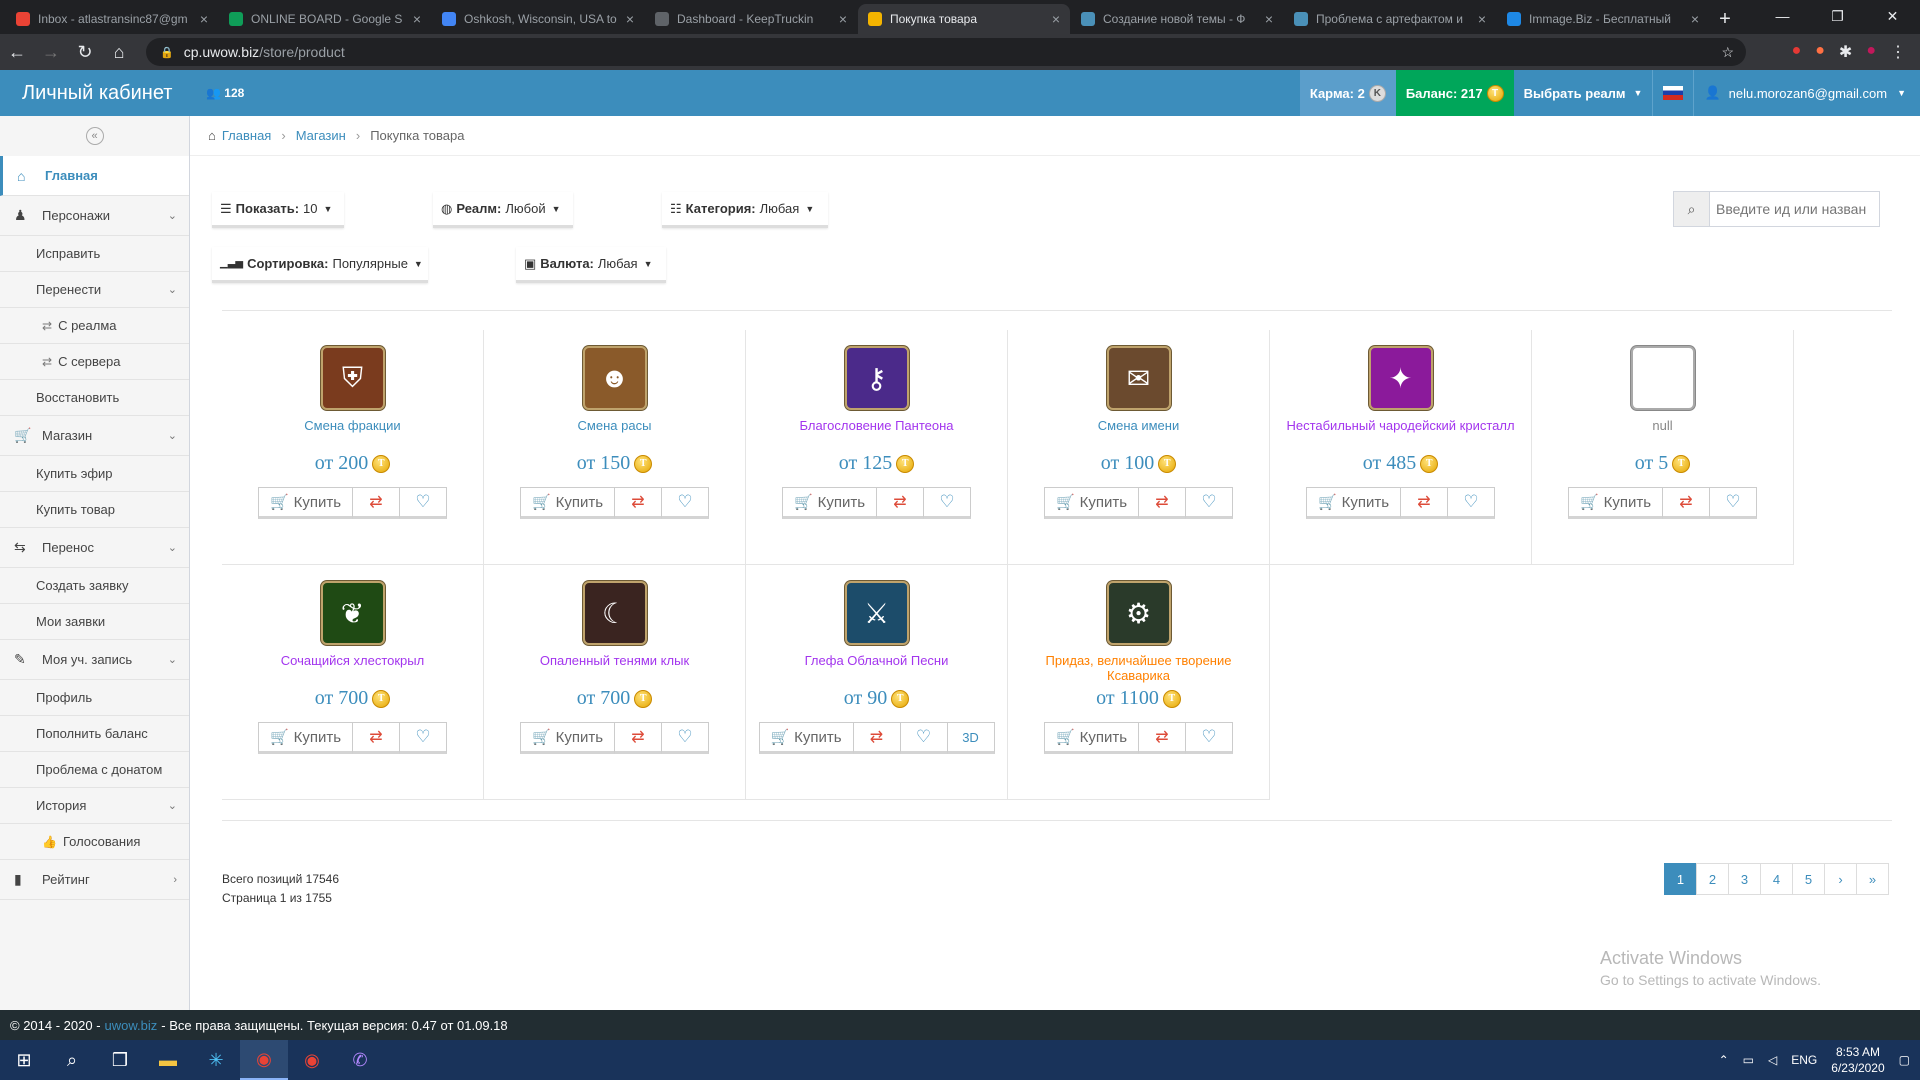 The height and width of the screenshot is (1080, 1920). I want to click on category-filter-dropdown: ☷ Категория: Любая ▼, so click(745, 210).